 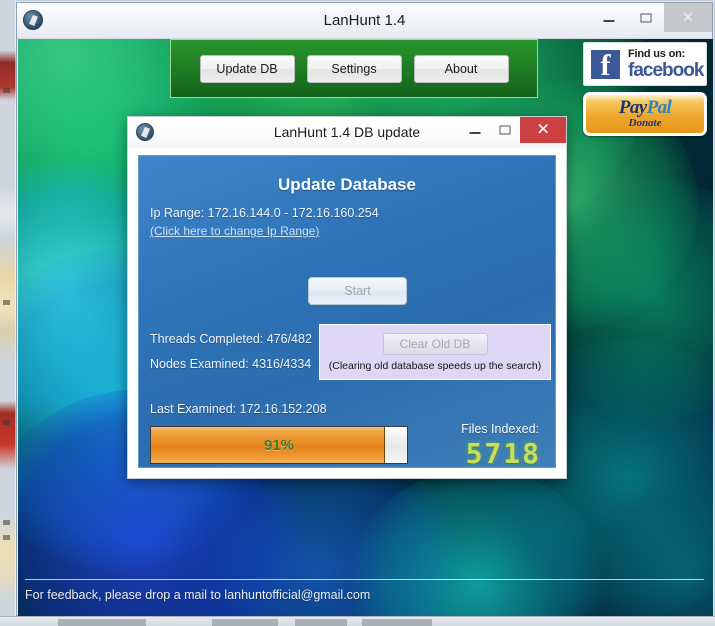 I want to click on desktop-left-sliver, so click(x=8, y=313).